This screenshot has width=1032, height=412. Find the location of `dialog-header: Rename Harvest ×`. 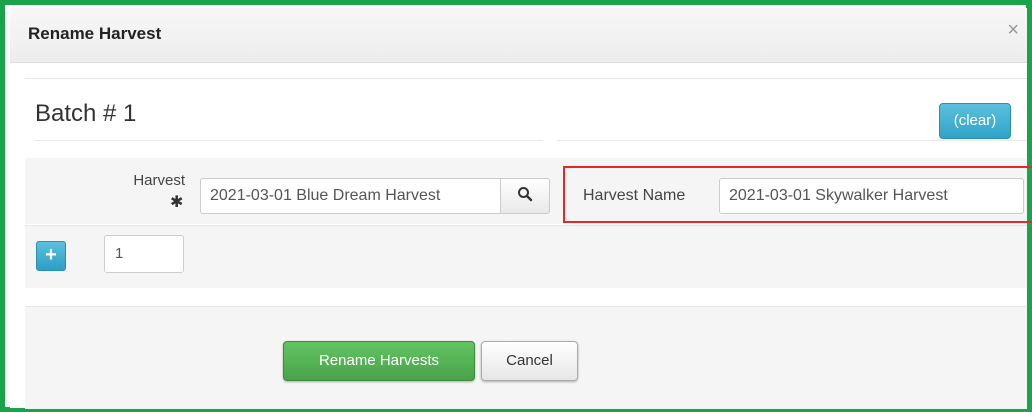

dialog-header: Rename Harvest × is located at coordinates (518, 35).